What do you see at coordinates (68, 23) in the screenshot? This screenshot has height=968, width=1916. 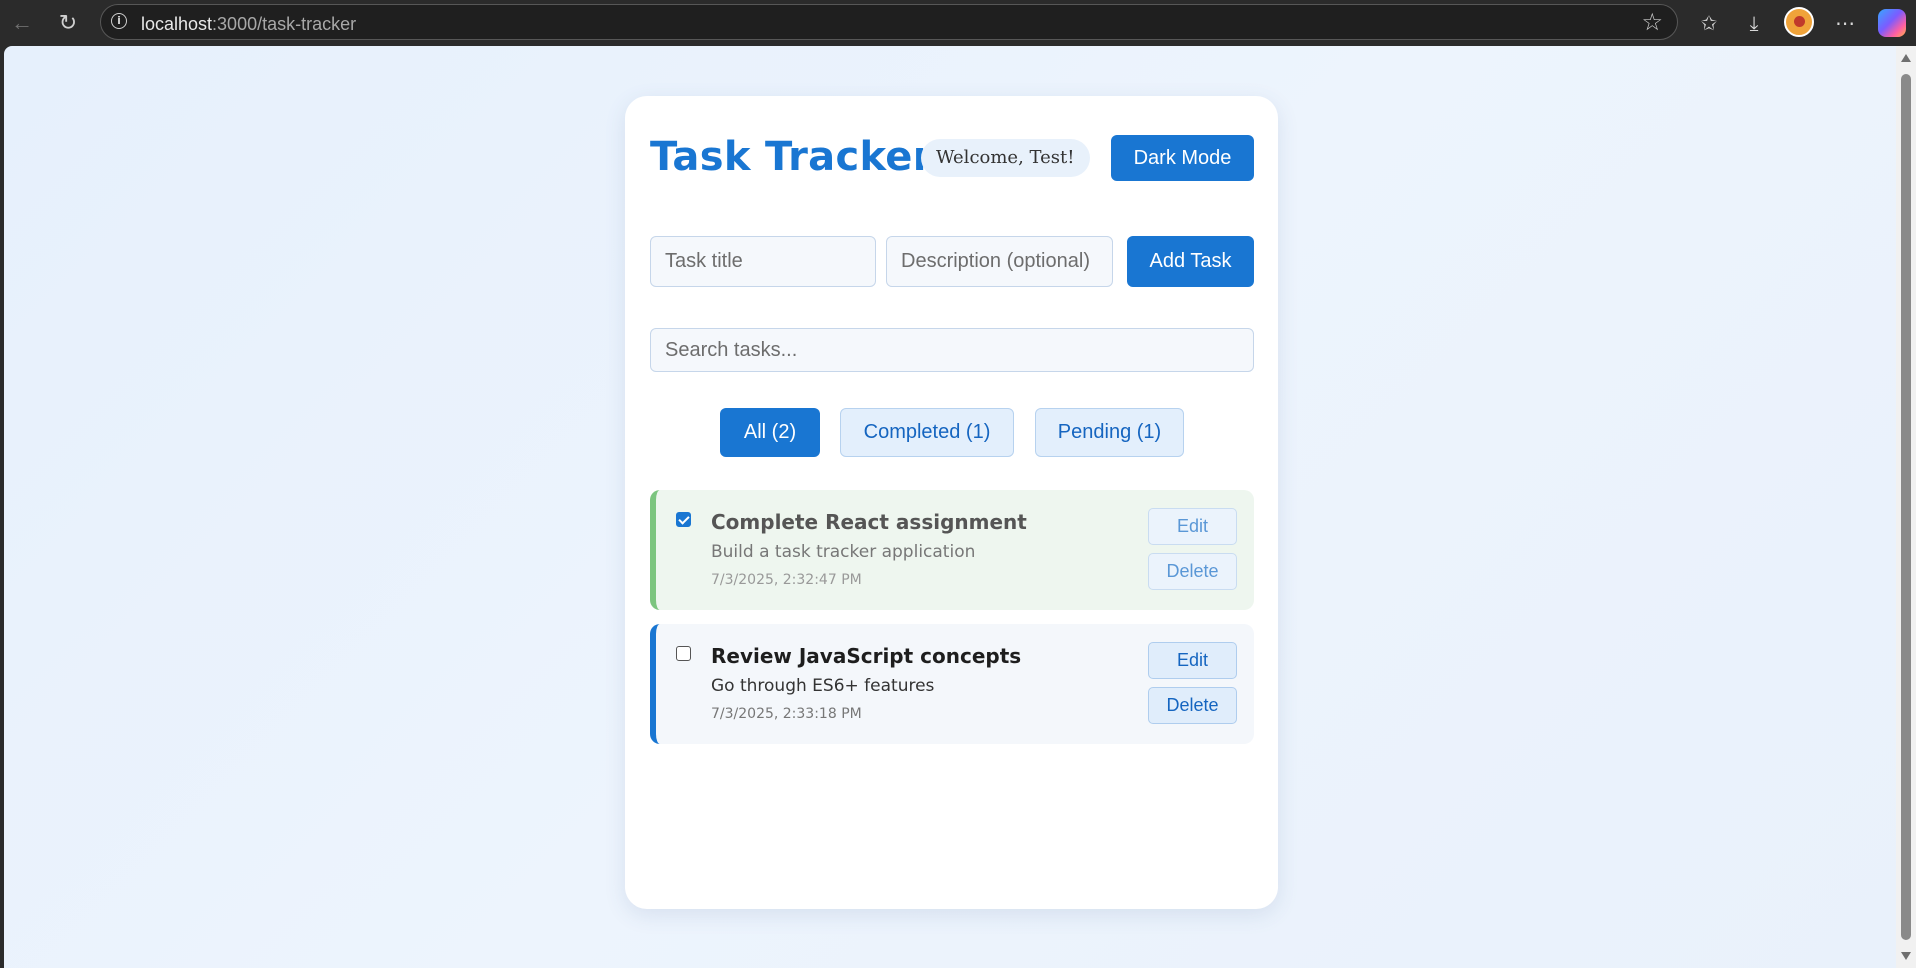 I see `reload-icon: ↻` at bounding box center [68, 23].